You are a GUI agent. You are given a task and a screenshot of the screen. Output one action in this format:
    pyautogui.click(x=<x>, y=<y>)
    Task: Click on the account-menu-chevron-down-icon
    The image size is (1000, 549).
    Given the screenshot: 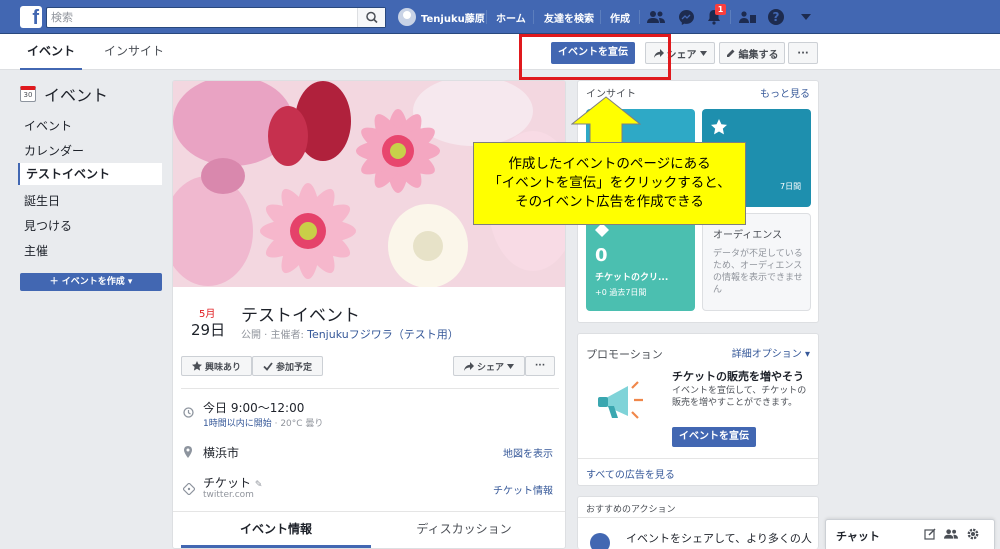 What is the action you would take?
    pyautogui.click(x=806, y=17)
    